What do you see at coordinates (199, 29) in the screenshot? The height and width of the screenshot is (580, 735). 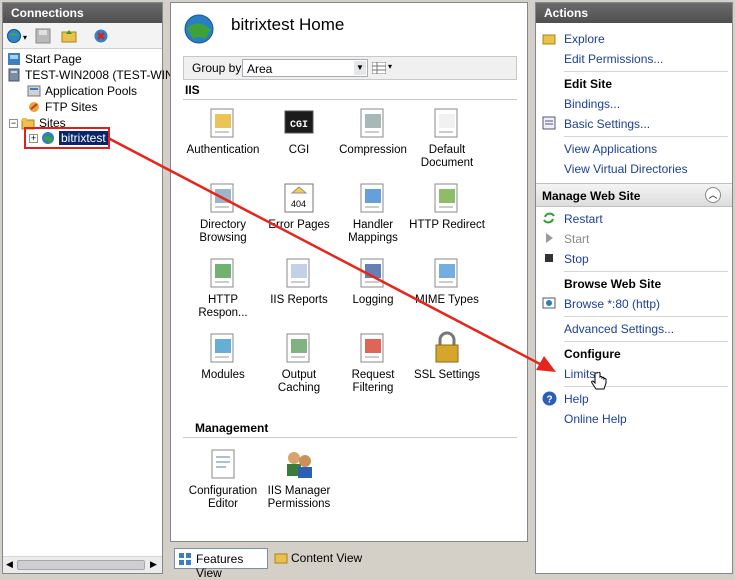 I see `site-globe-icon` at bounding box center [199, 29].